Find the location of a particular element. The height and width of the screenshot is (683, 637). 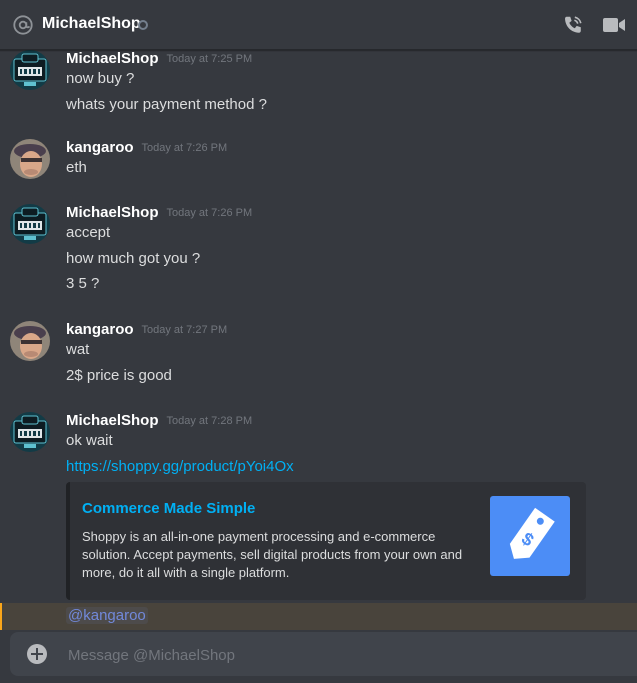

message-author: MichaelShop Today at 7:25 PM is located at coordinates (159, 58).